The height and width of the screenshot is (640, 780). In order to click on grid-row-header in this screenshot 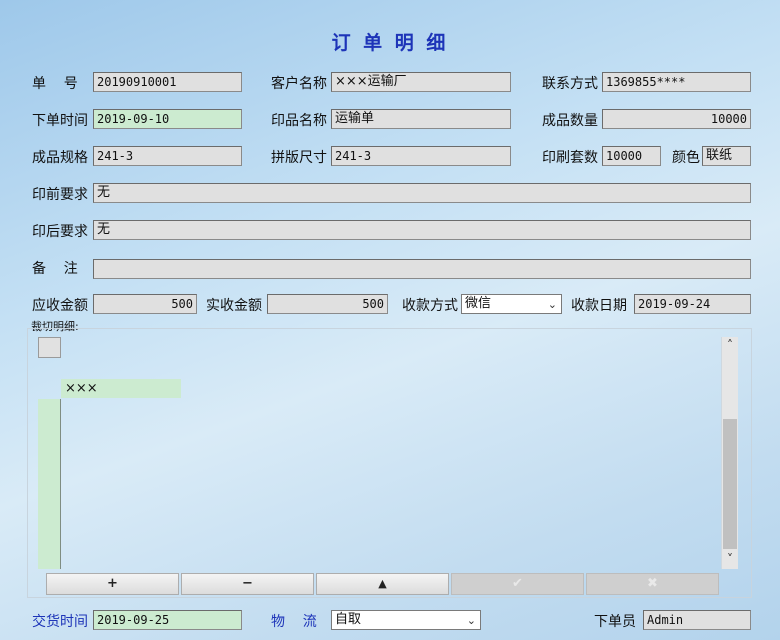, I will do `click(49, 484)`.